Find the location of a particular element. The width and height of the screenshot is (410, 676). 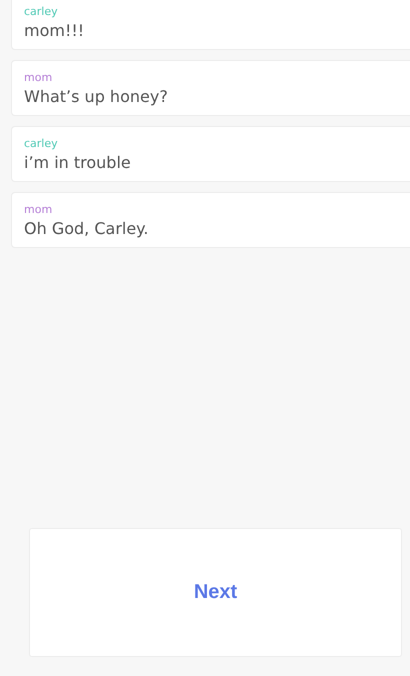

message-text: What’s up honey? is located at coordinates (96, 96).